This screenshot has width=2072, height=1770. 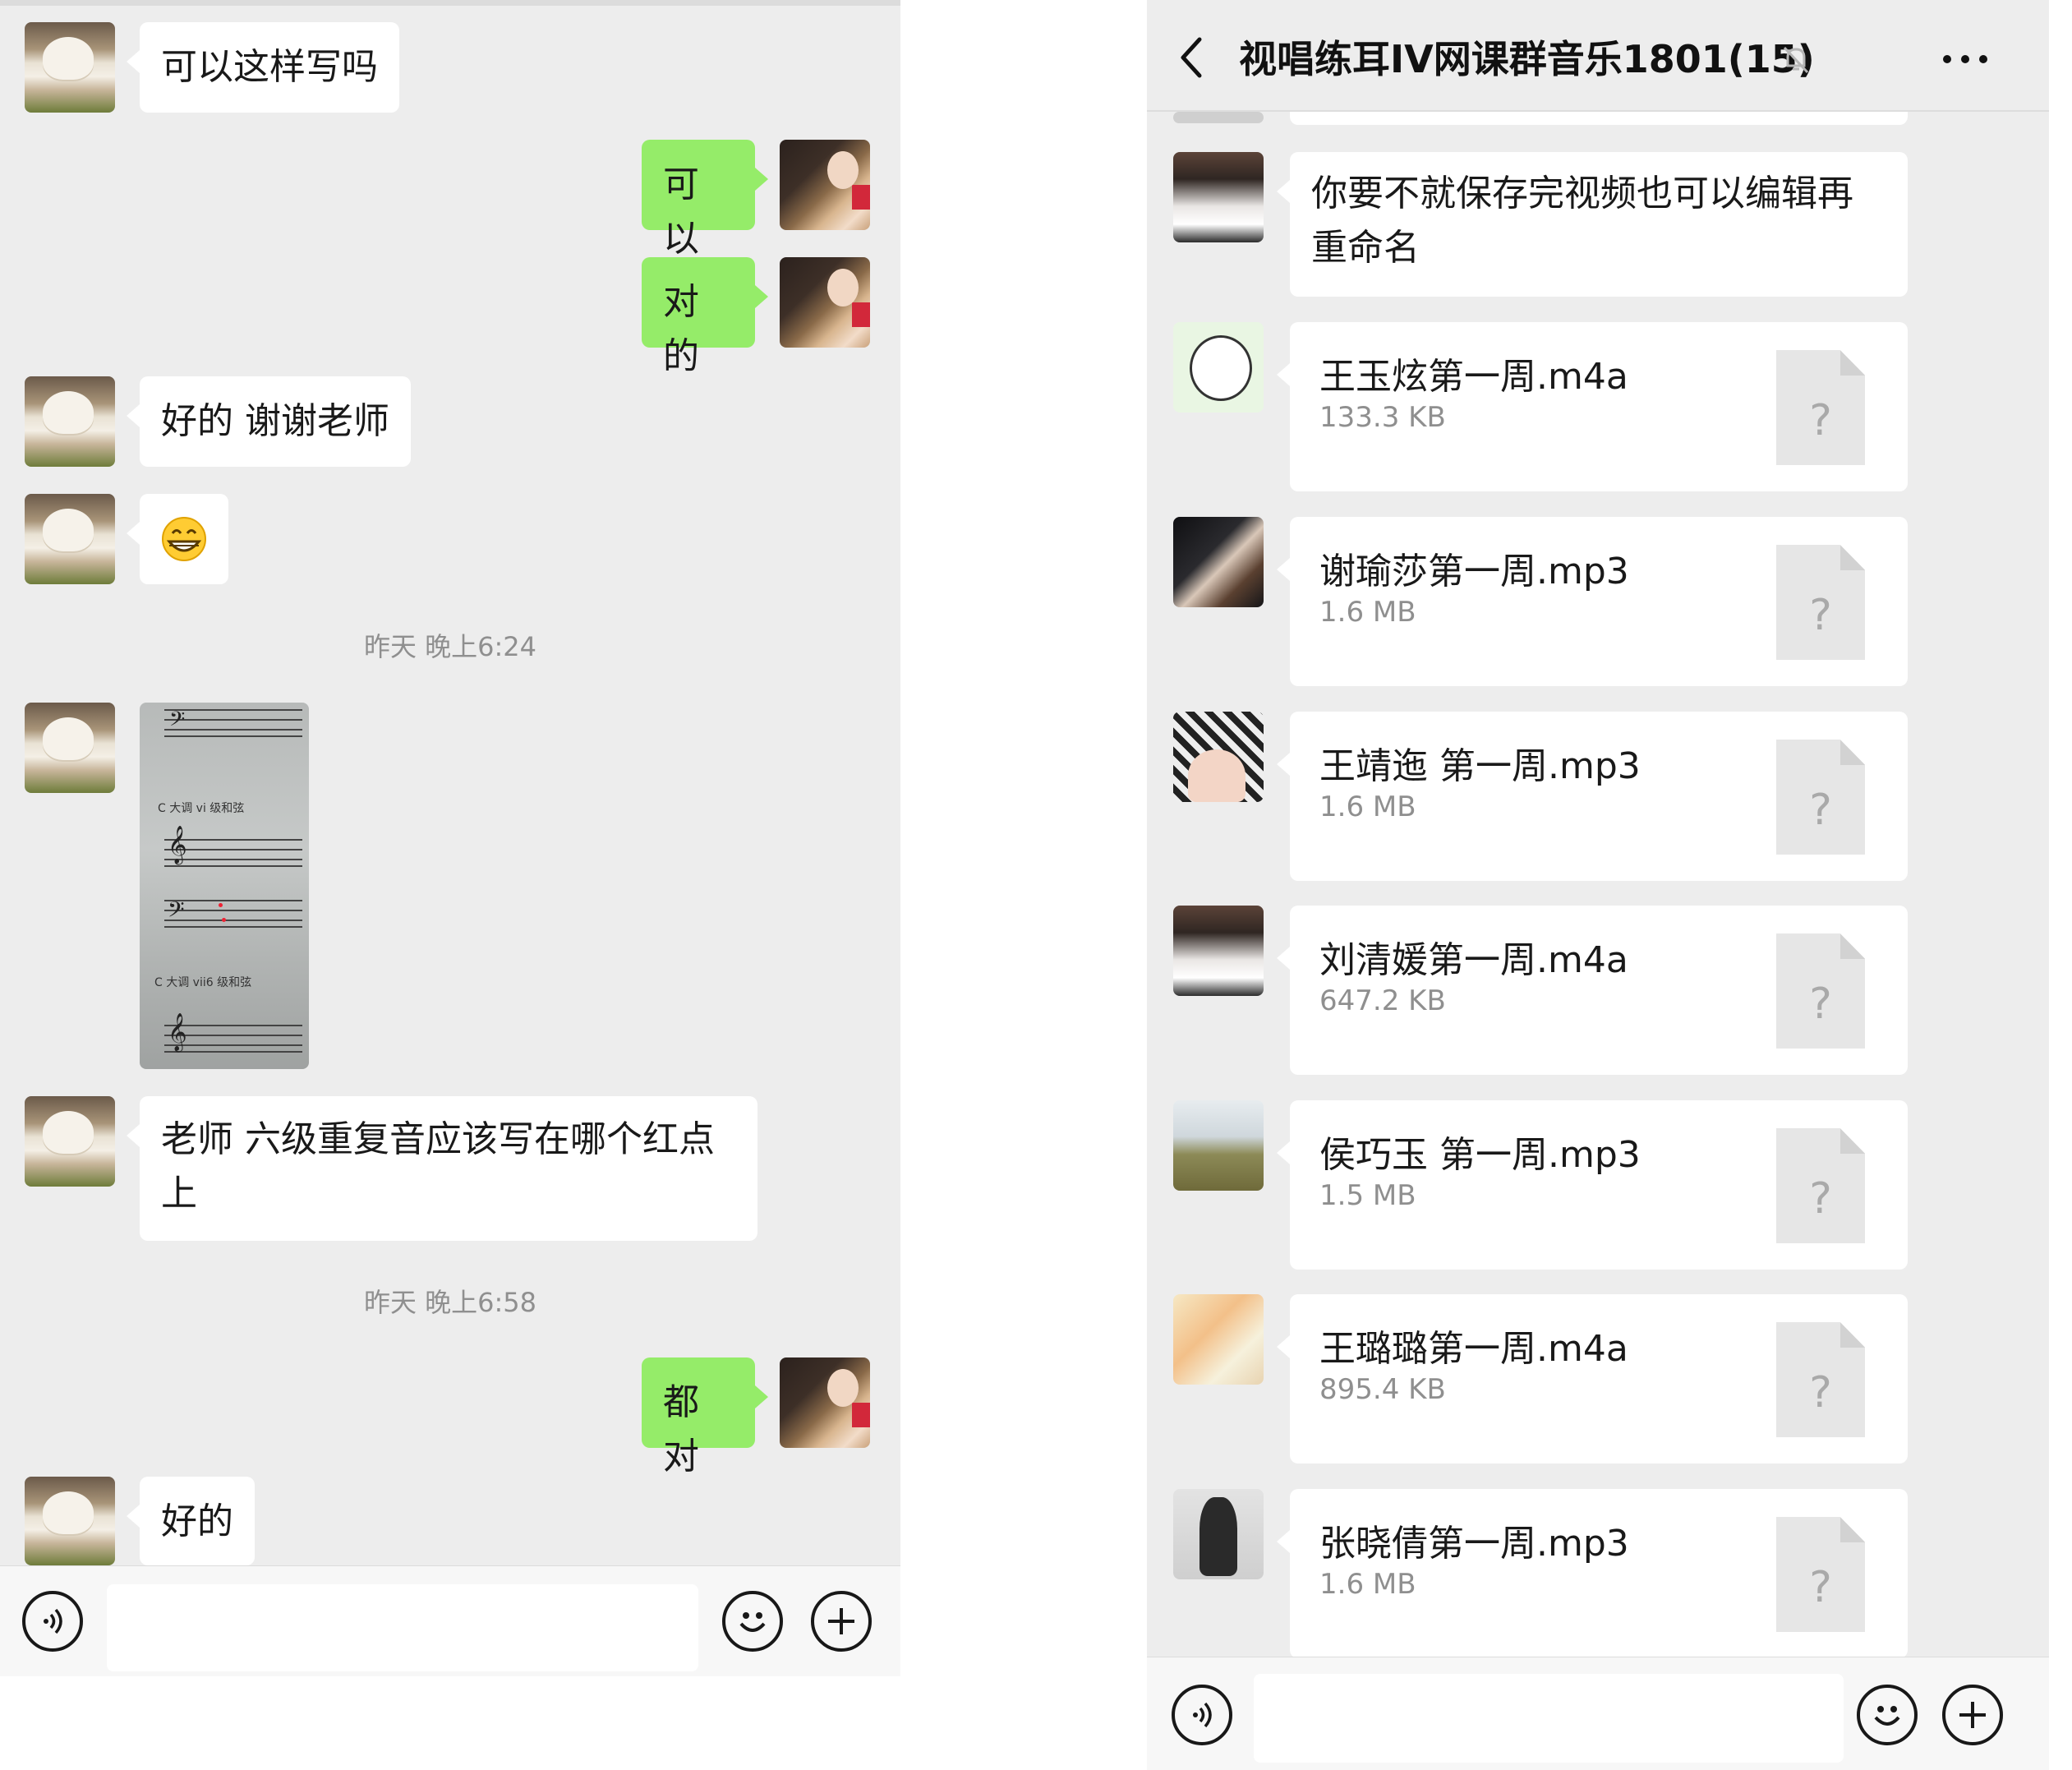 I want to click on message-text: 可以这样写吗, so click(x=269, y=67).